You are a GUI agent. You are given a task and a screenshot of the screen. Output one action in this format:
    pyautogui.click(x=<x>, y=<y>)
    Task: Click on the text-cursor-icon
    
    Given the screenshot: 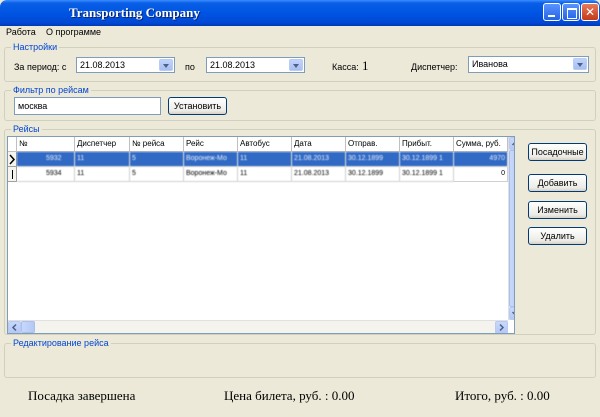 What is the action you would take?
    pyautogui.click(x=12, y=174)
    